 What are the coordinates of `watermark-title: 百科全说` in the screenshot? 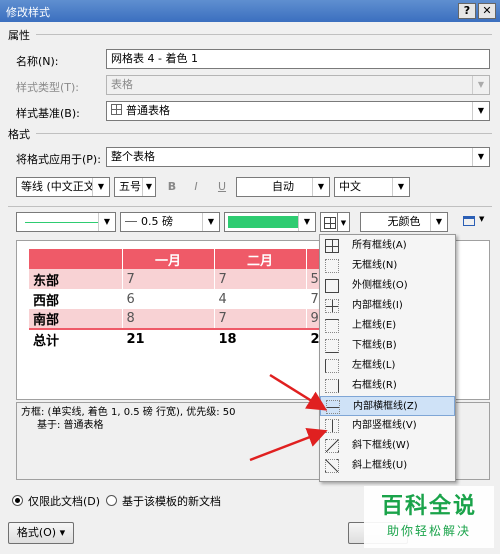 It's located at (428, 506).